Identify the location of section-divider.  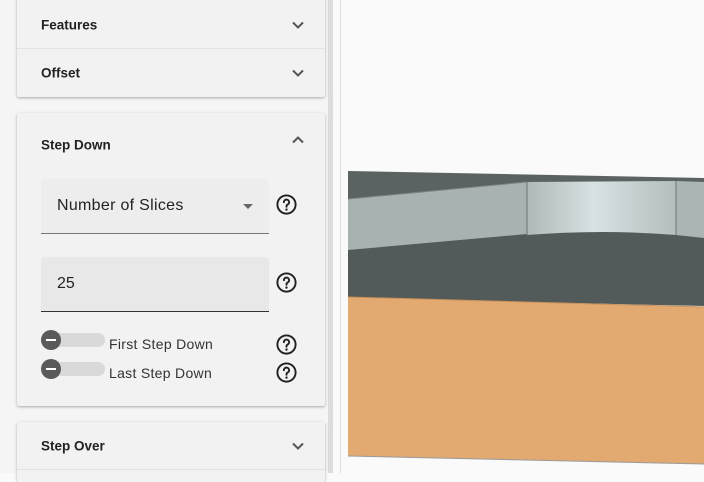
(171, 469).